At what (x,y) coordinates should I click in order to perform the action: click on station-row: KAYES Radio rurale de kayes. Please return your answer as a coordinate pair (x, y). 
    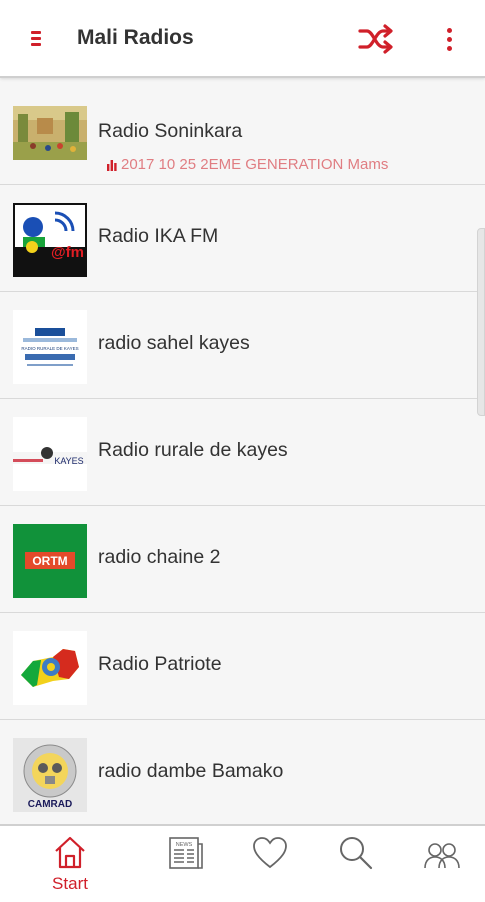
    Looking at the image, I should click on (242, 452).